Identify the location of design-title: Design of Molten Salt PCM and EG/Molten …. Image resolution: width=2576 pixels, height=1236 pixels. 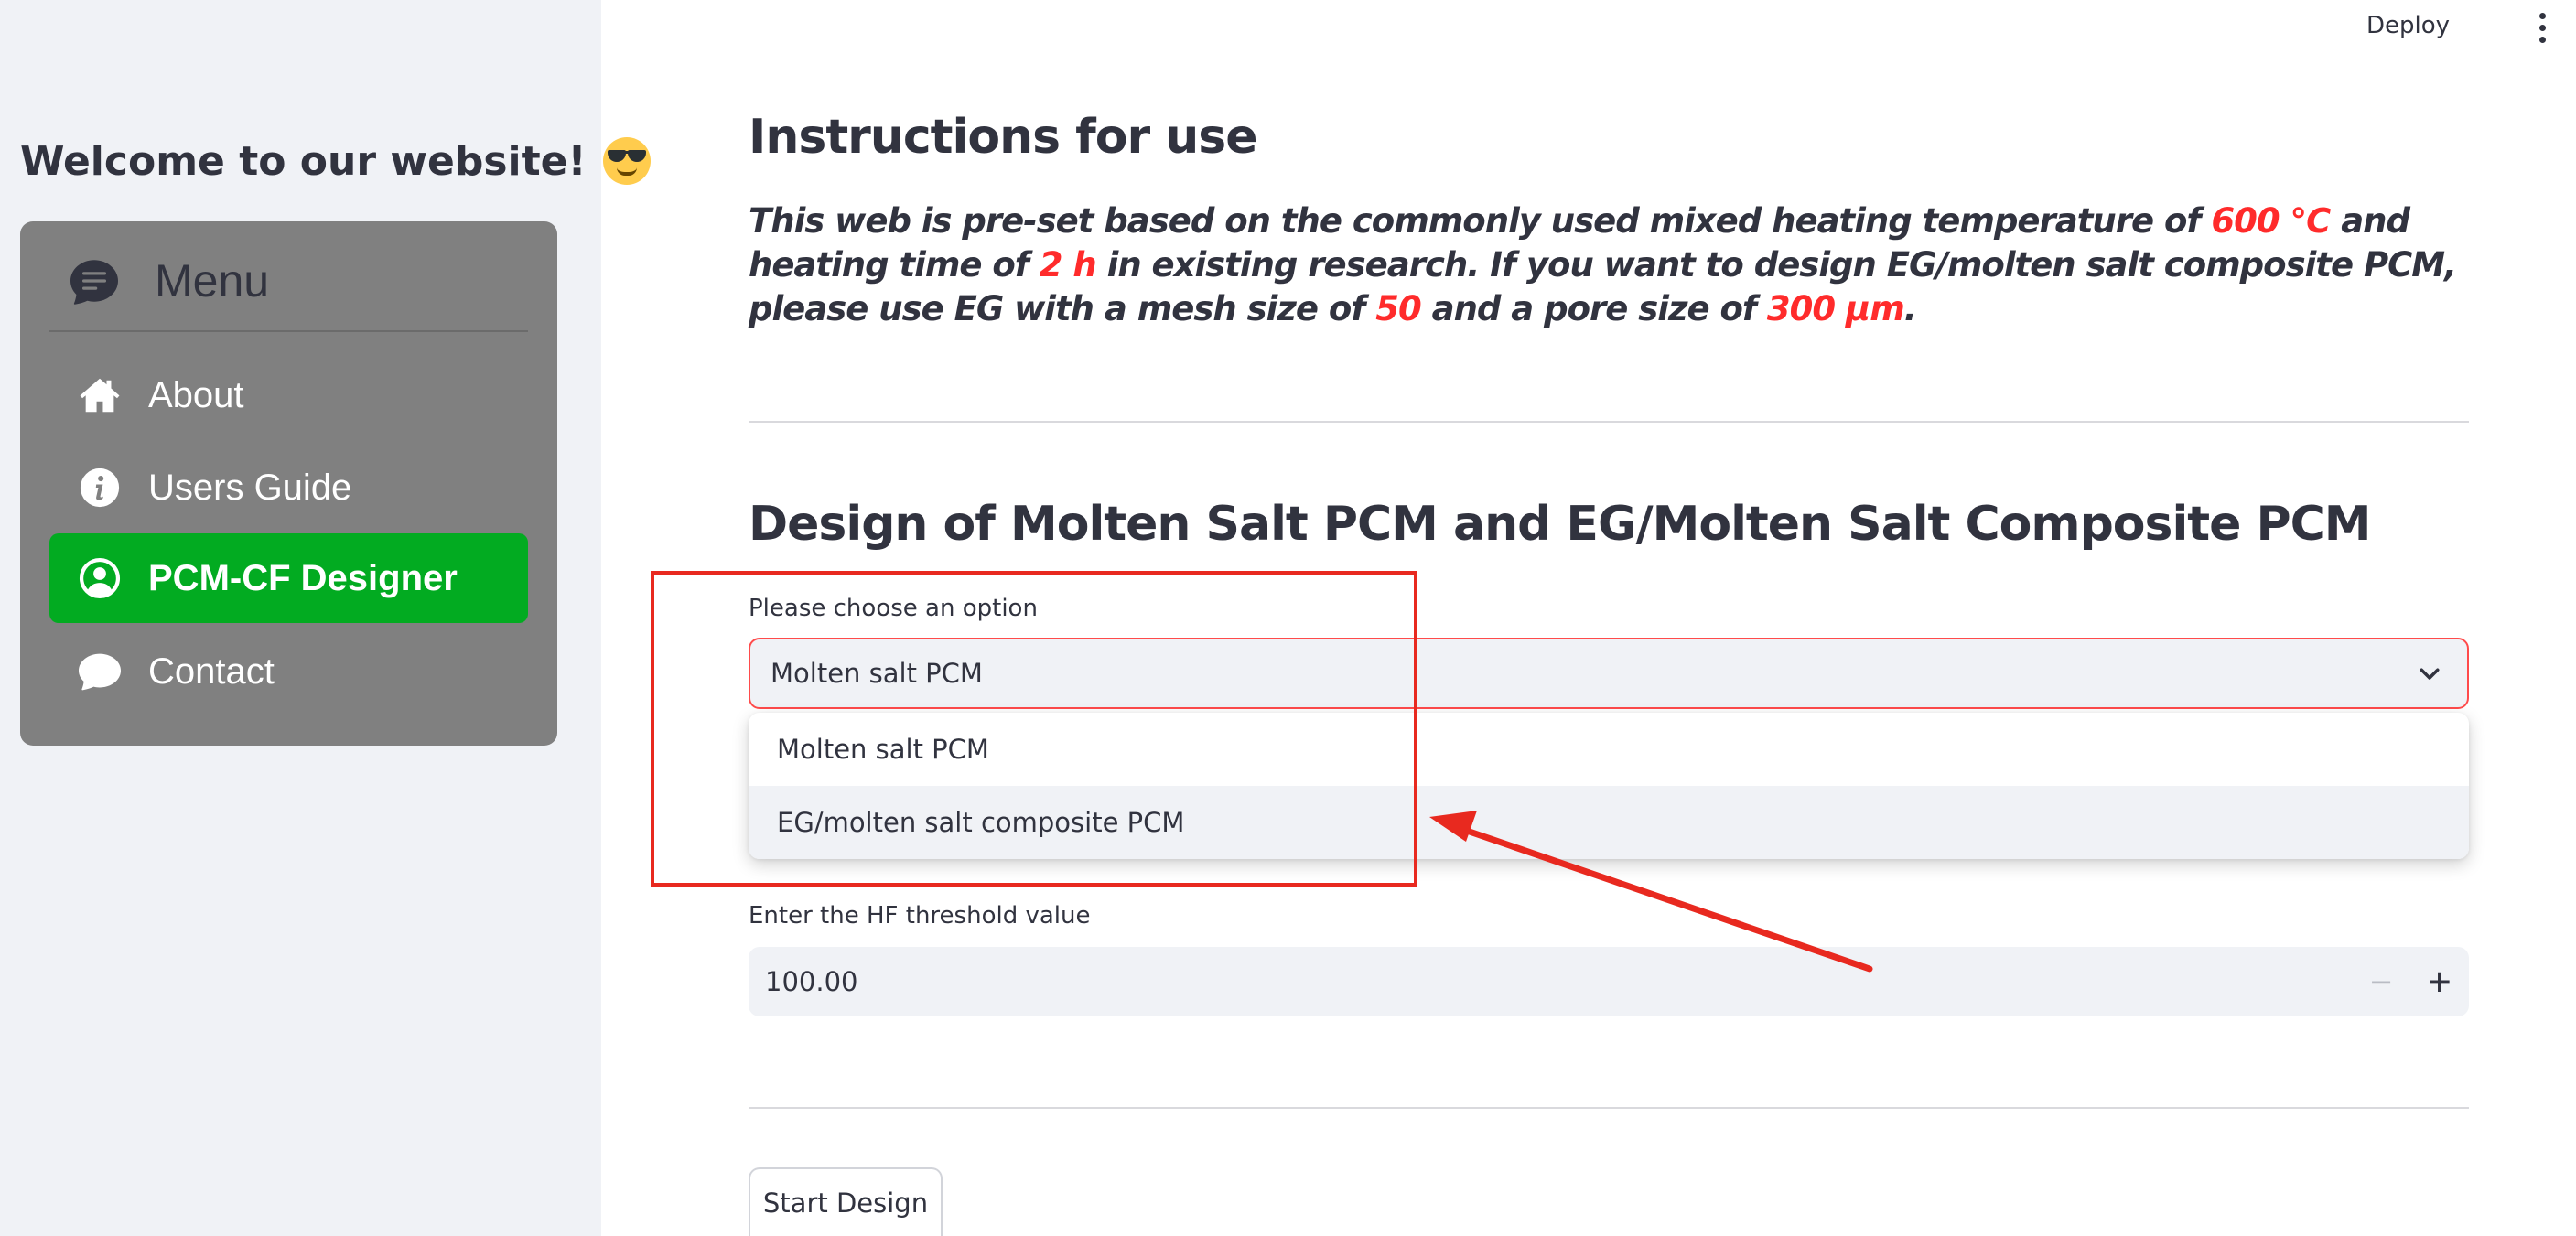
(1560, 524).